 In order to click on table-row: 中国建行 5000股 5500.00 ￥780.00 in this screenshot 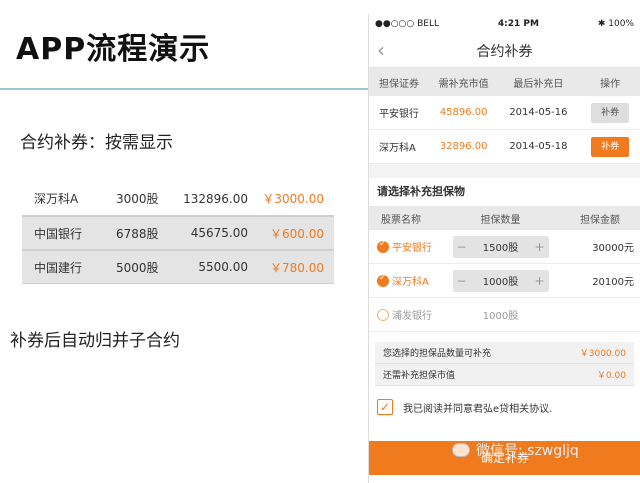, I will do `click(178, 267)`.